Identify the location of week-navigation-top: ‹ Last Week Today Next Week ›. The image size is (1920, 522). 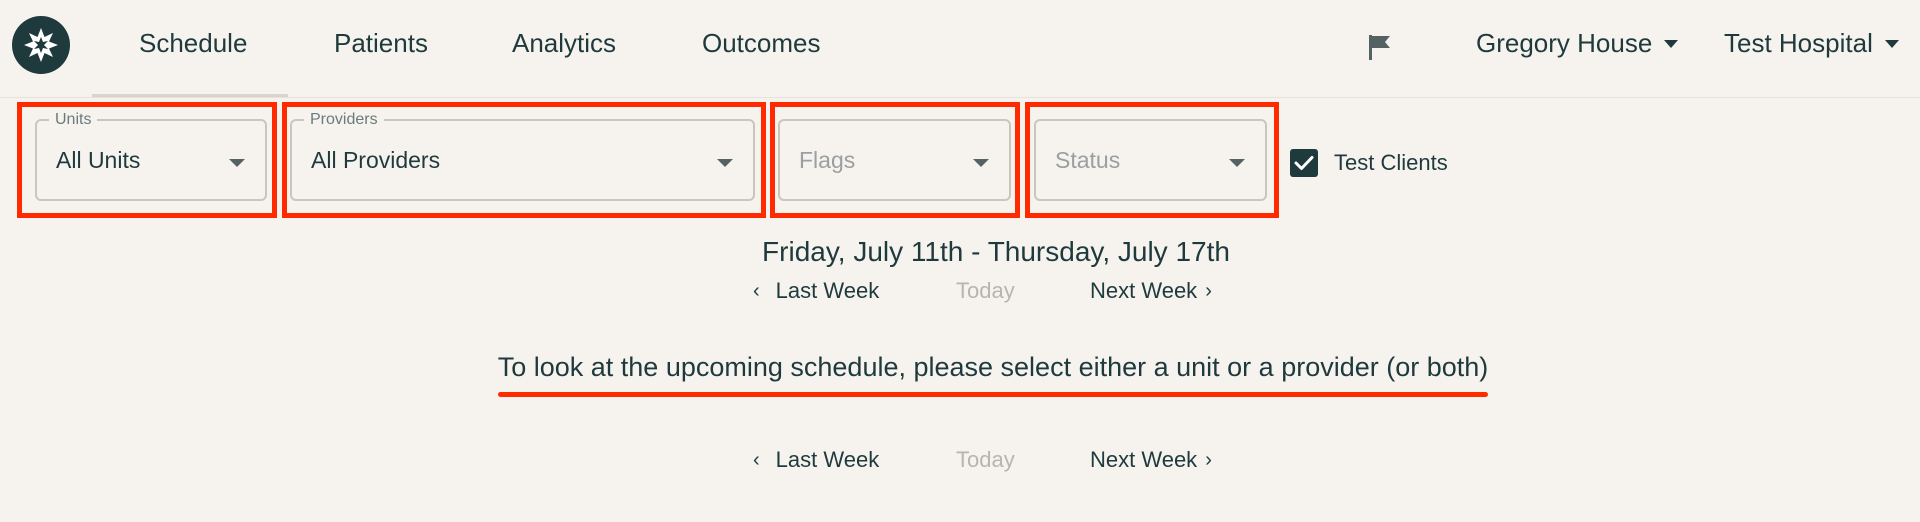
(993, 293).